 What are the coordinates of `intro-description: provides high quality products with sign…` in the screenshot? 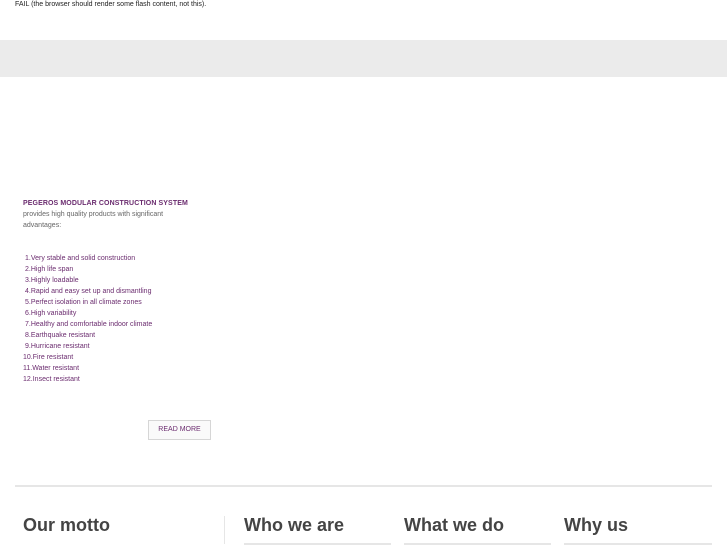 It's located at (93, 220).